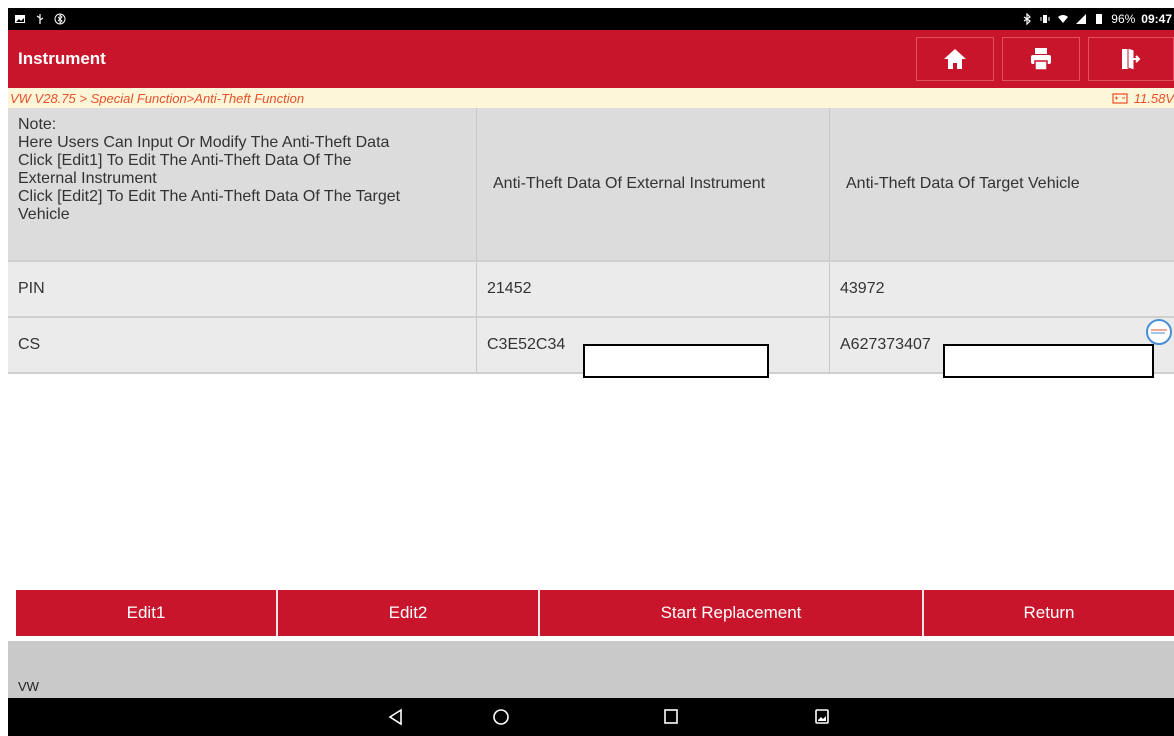 Image resolution: width=1174 pixels, height=736 pixels. What do you see at coordinates (591, 717) in the screenshot?
I see `navigation-bar` at bounding box center [591, 717].